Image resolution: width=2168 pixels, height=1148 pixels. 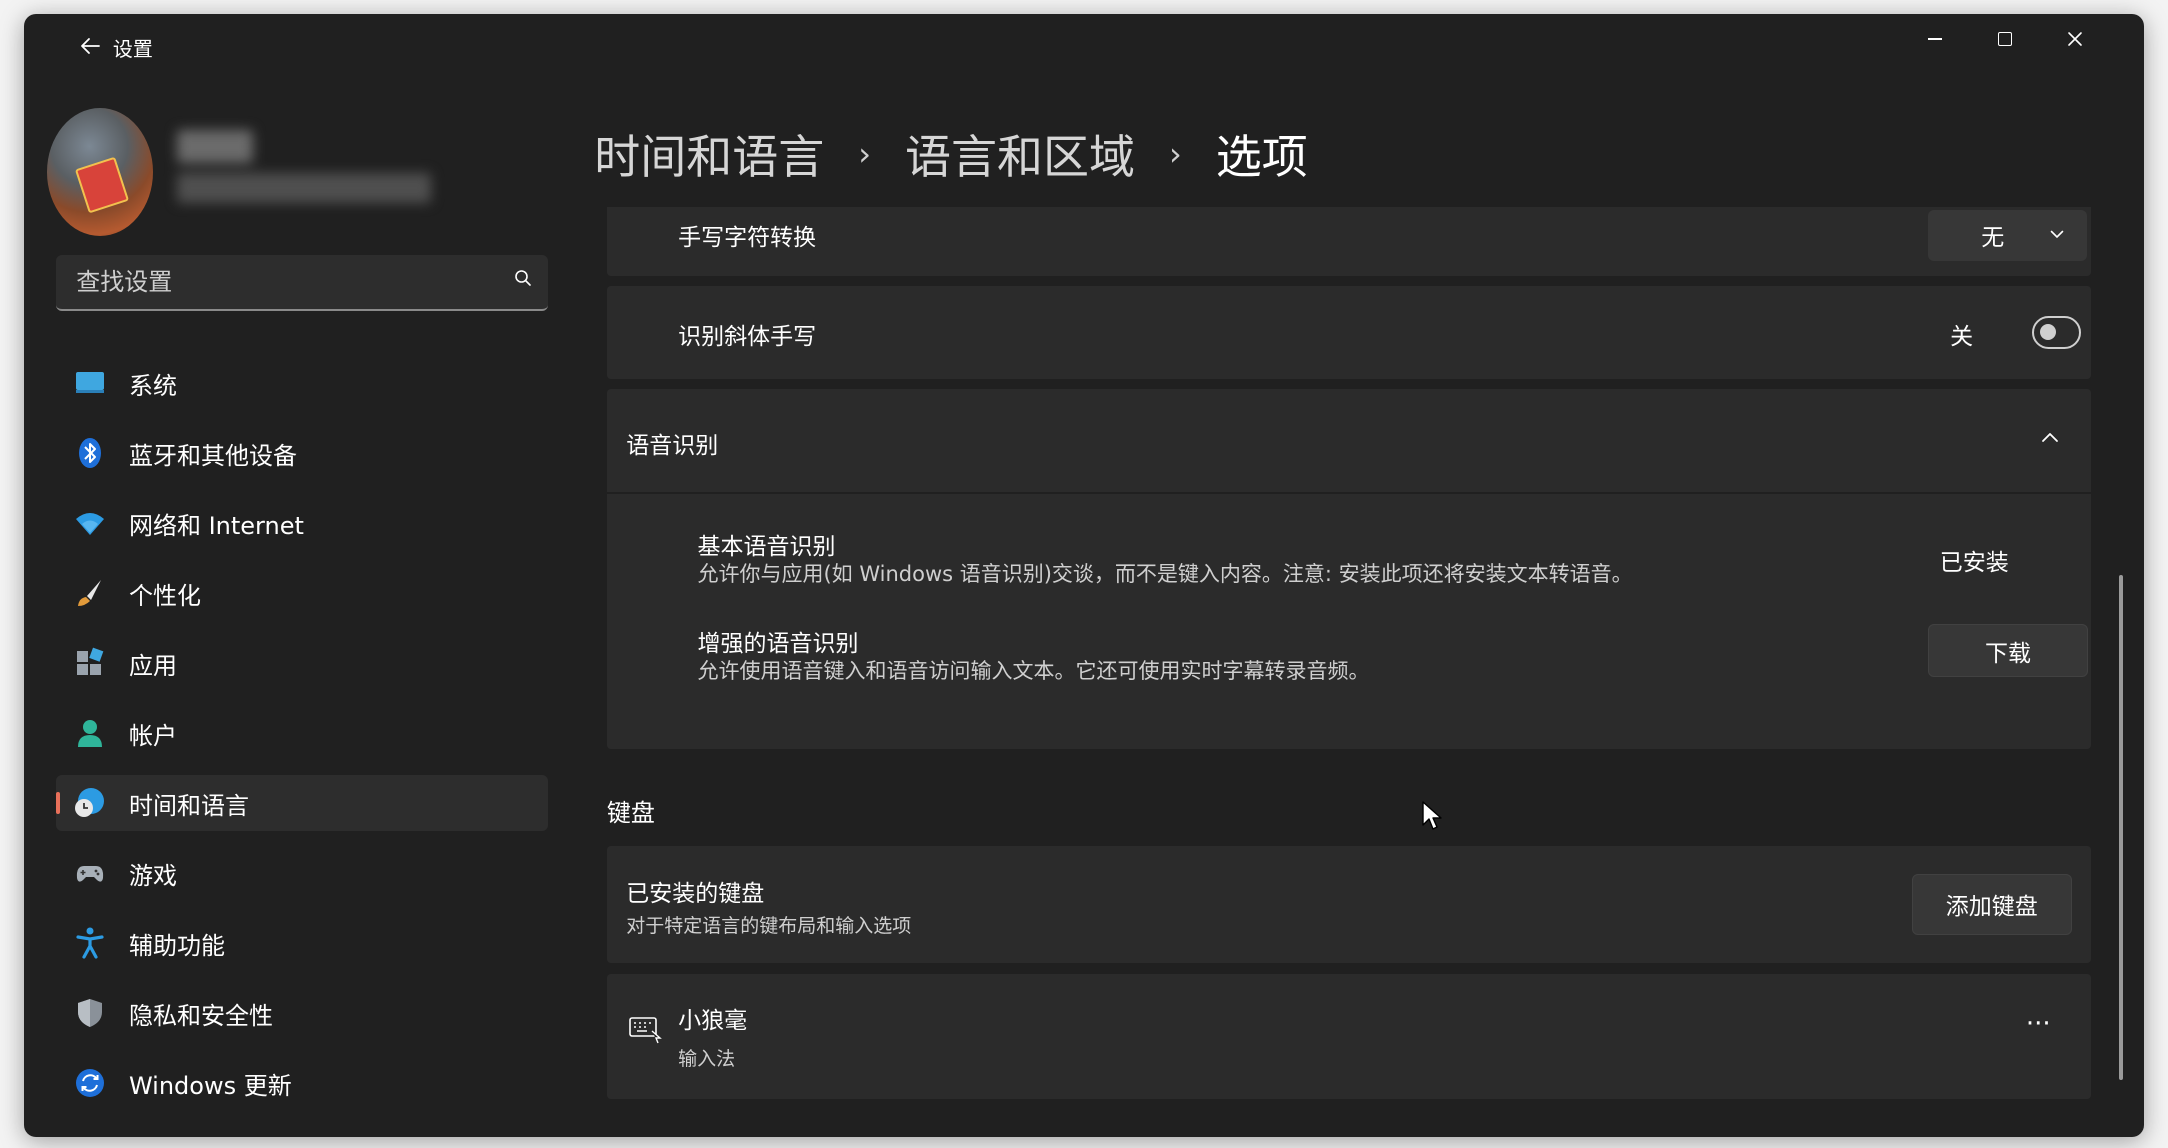 I want to click on basic-speech-status: 已安装, so click(x=1974, y=562).